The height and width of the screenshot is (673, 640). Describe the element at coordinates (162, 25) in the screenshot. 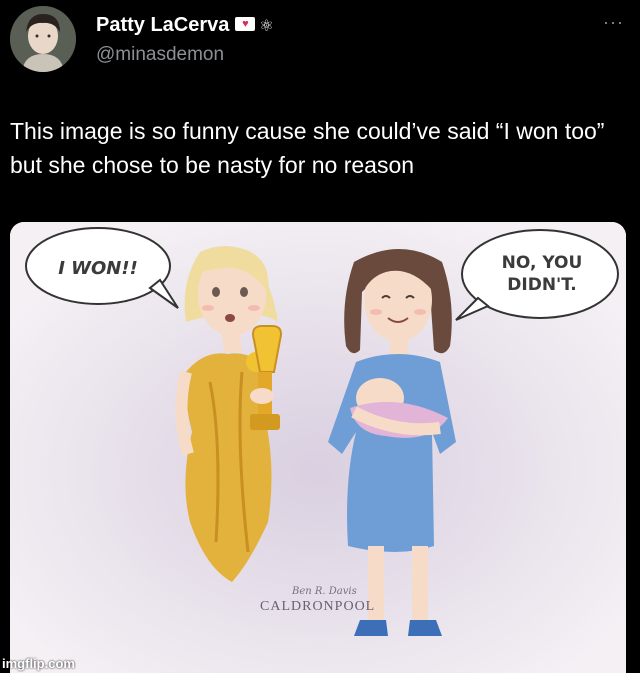

I see `author-display-name: Patty LaCerva` at that location.